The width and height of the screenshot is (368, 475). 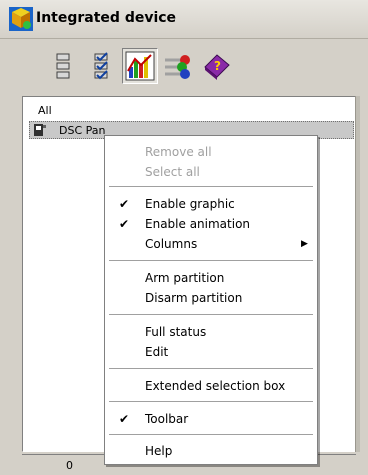 What do you see at coordinates (215, 386) in the screenshot?
I see `menu-item-label: Extended selection box` at bounding box center [215, 386].